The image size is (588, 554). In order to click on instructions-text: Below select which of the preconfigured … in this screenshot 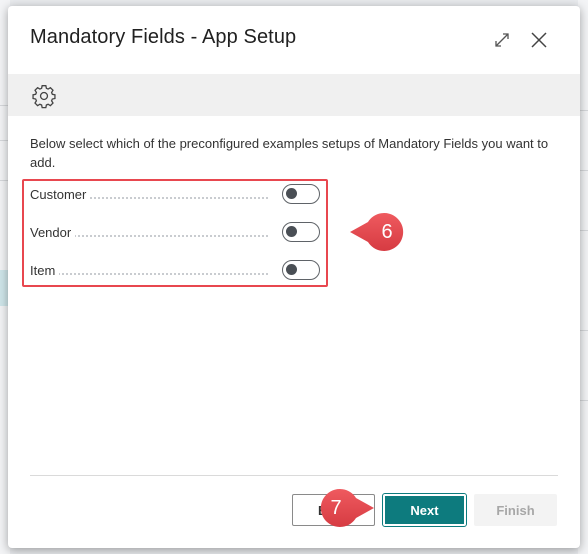, I will do `click(289, 153)`.